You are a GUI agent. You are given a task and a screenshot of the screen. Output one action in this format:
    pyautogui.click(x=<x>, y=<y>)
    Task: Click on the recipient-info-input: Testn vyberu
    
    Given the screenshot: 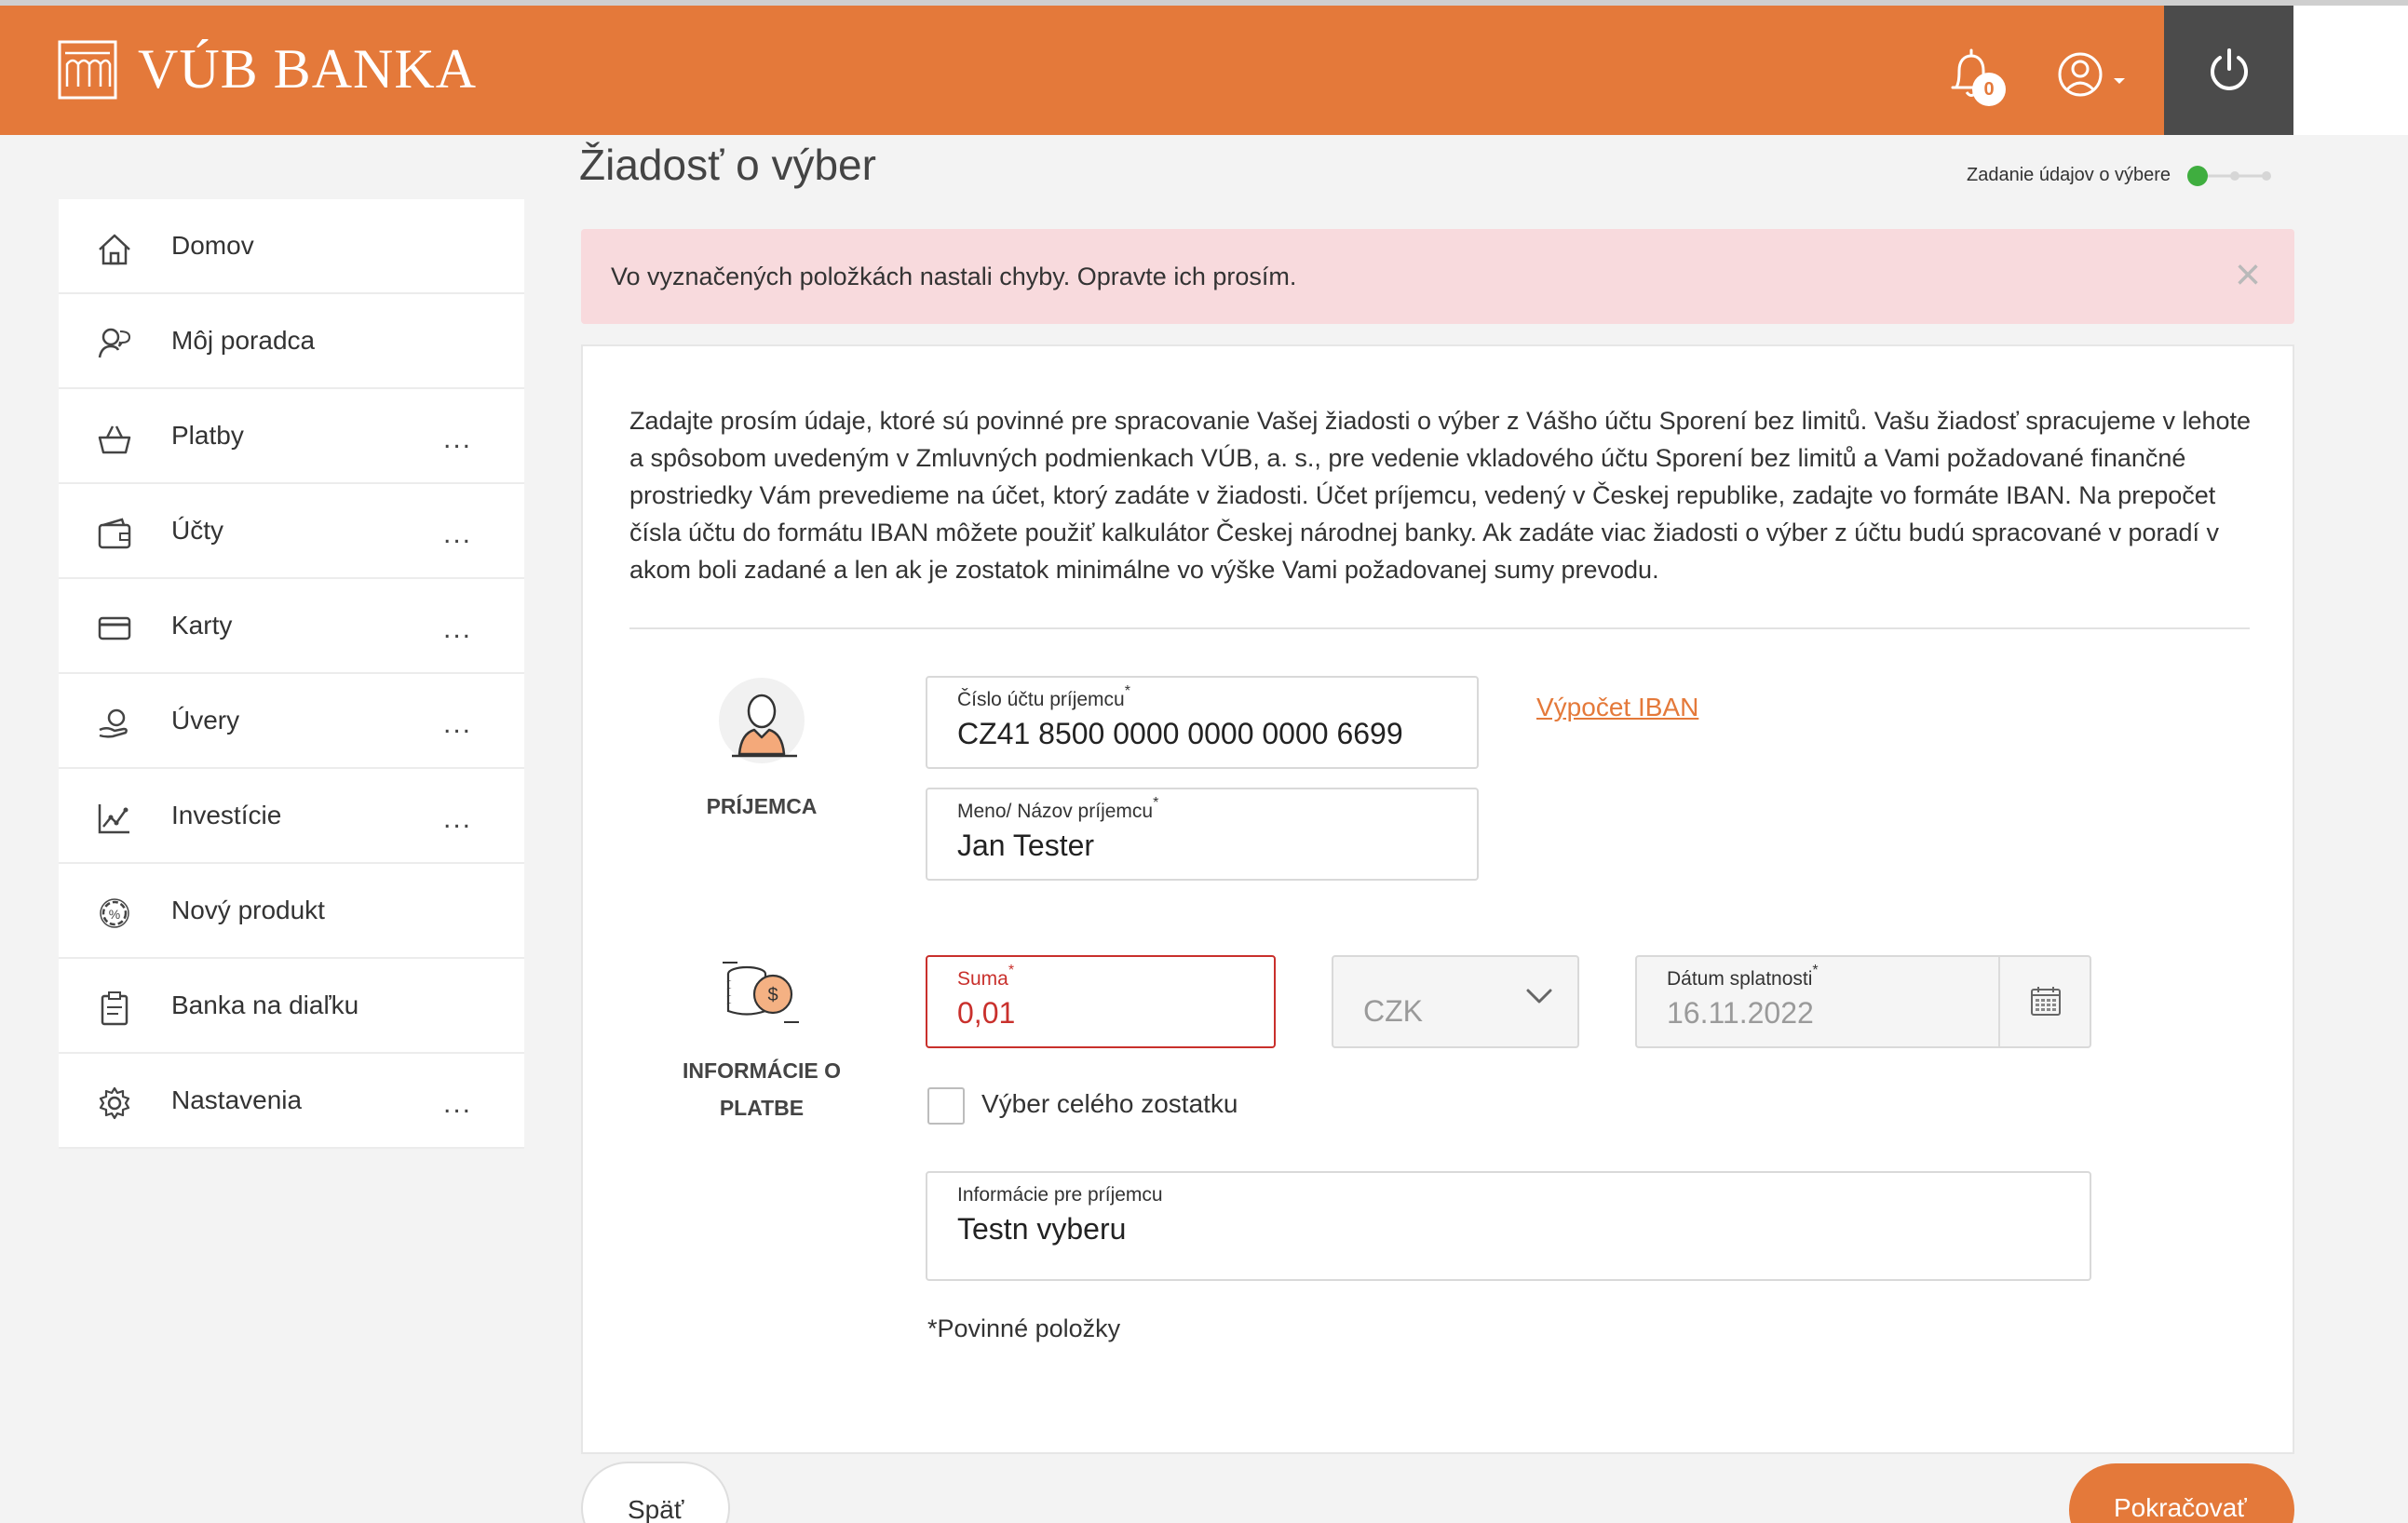 What is the action you would take?
    pyautogui.click(x=1041, y=1229)
    